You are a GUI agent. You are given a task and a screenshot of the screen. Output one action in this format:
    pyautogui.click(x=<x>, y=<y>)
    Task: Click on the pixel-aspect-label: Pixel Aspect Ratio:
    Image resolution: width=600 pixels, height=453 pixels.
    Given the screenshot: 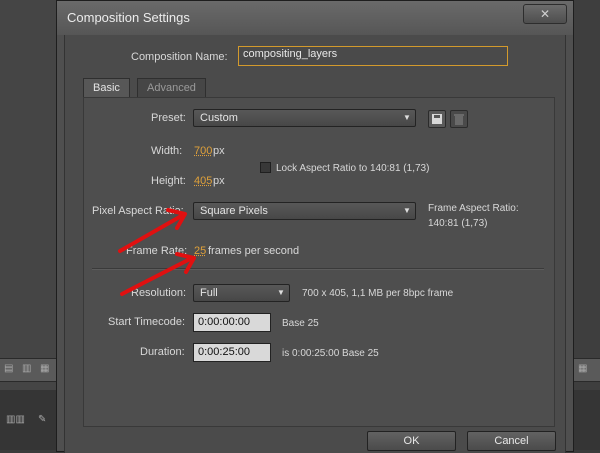 What is the action you would take?
    pyautogui.click(x=138, y=211)
    